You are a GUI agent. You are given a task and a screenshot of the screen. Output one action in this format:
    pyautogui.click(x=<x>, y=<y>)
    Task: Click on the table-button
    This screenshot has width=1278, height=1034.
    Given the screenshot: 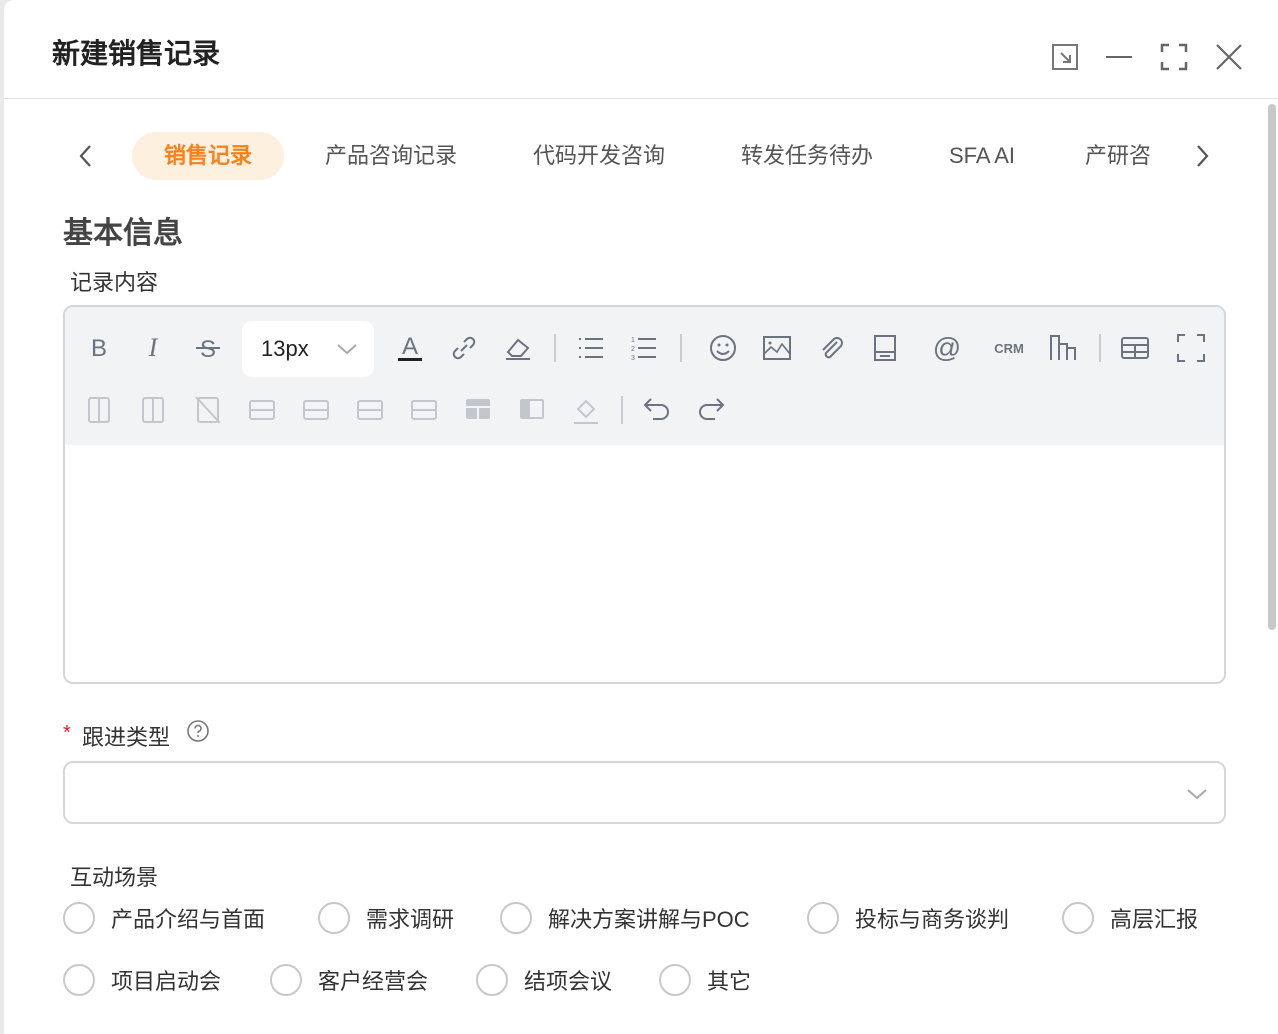 What is the action you would take?
    pyautogui.click(x=1135, y=348)
    